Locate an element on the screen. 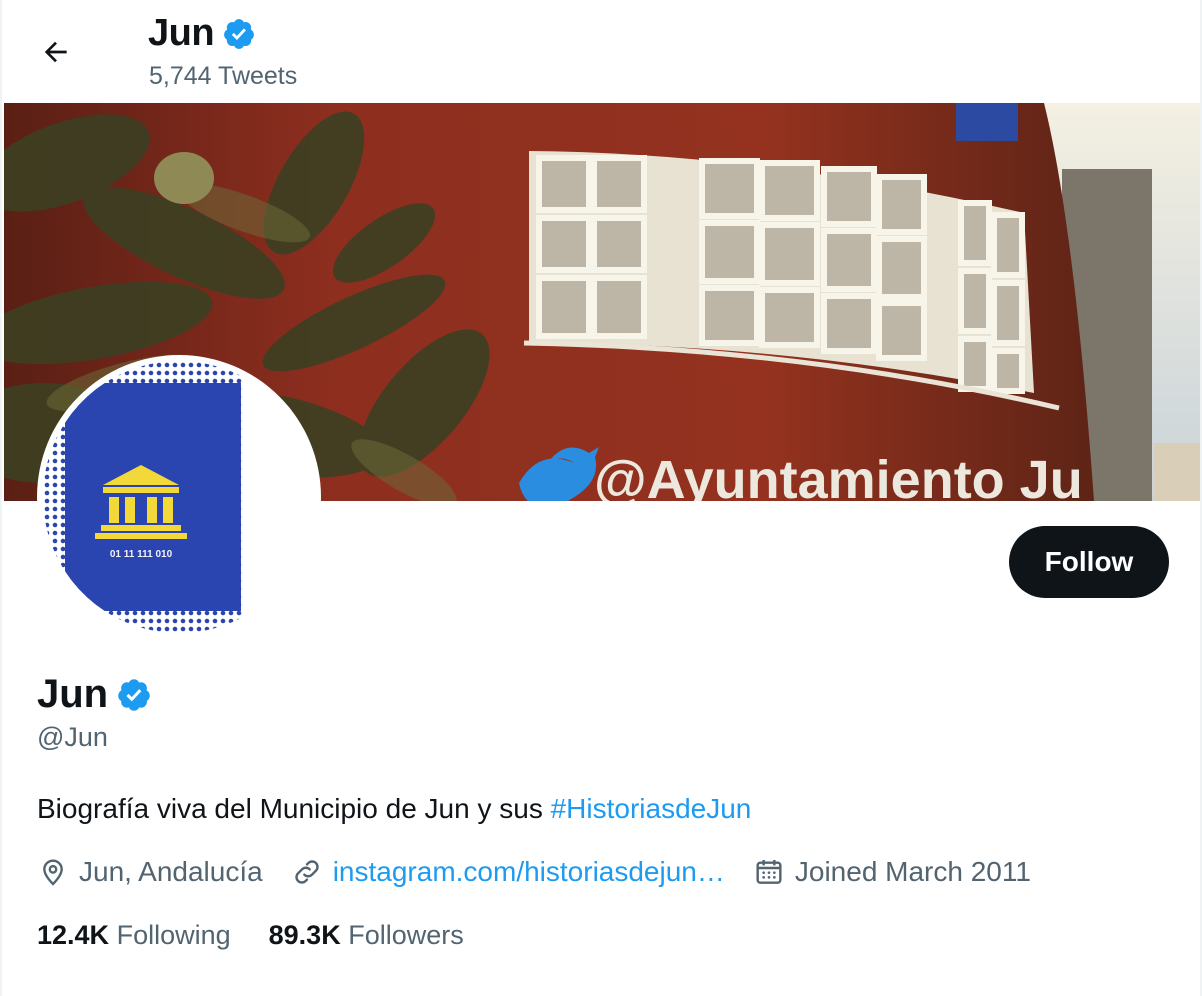 This screenshot has width=1202, height=996. bio-hashtag-link: #HistoriasdeJun is located at coordinates (651, 808).